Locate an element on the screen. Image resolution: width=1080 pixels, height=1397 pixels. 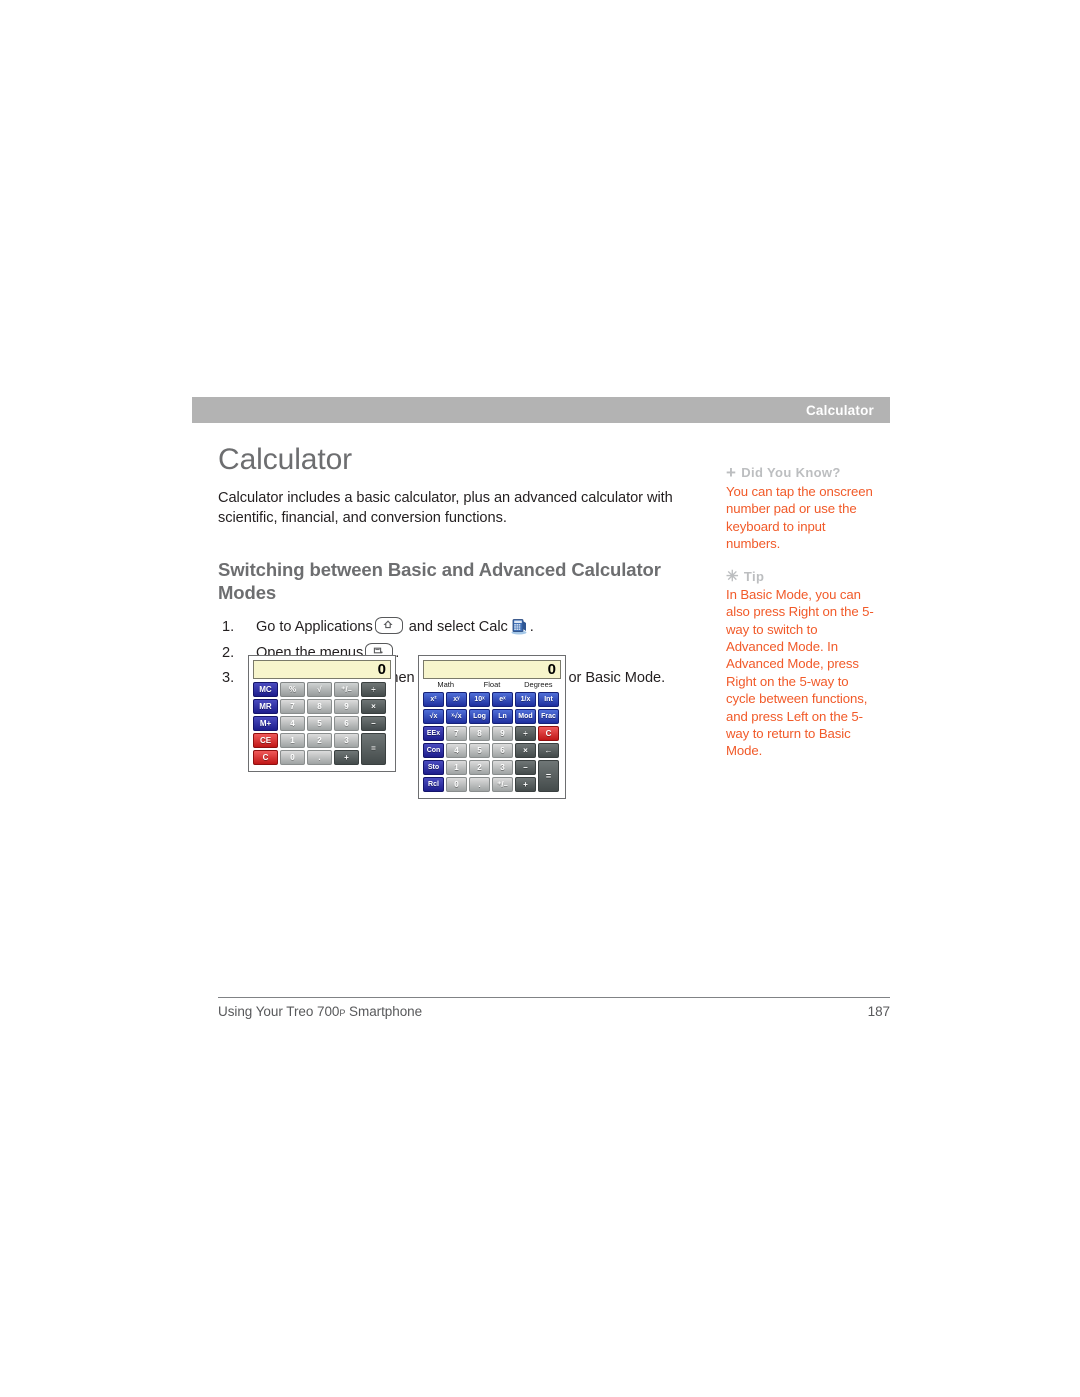
note-heading: ✳ Tip is located at coordinates (801, 576).